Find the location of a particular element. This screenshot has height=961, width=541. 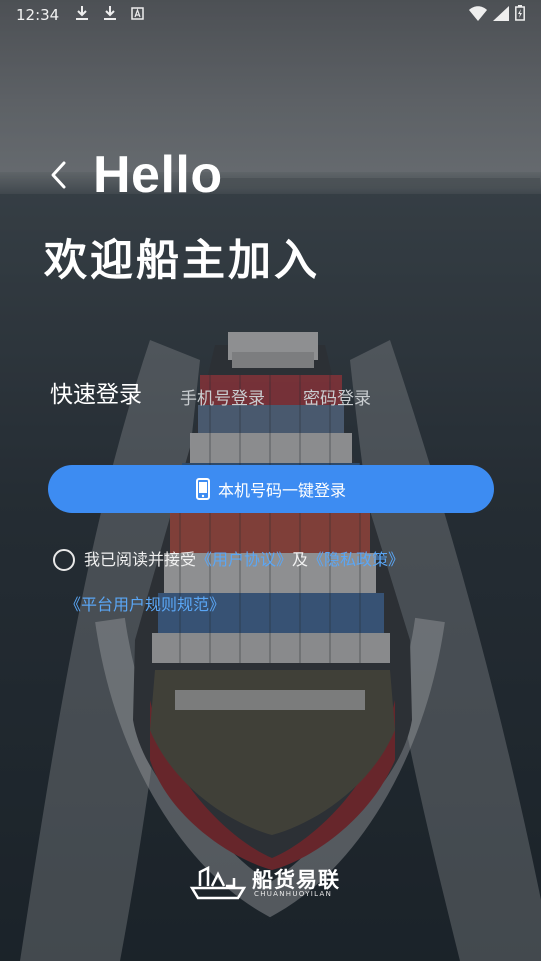

tab-phone-login: 手机号登录 is located at coordinates (222, 396).